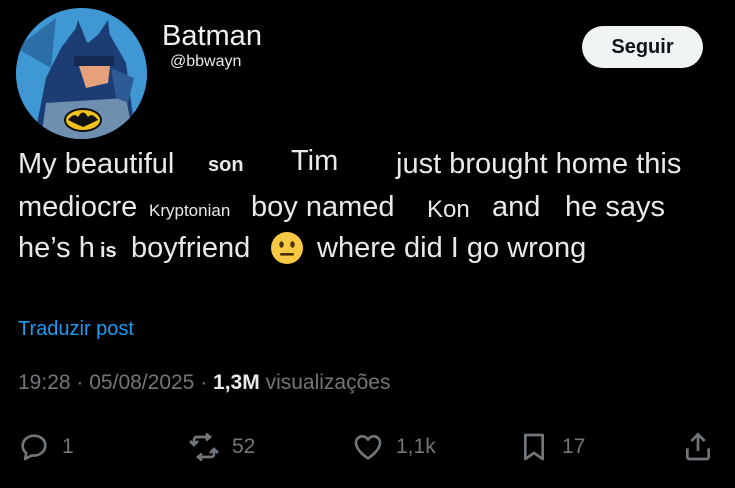 The height and width of the screenshot is (488, 735). Describe the element at coordinates (68, 446) in the screenshot. I see `reply-count: 1` at that location.